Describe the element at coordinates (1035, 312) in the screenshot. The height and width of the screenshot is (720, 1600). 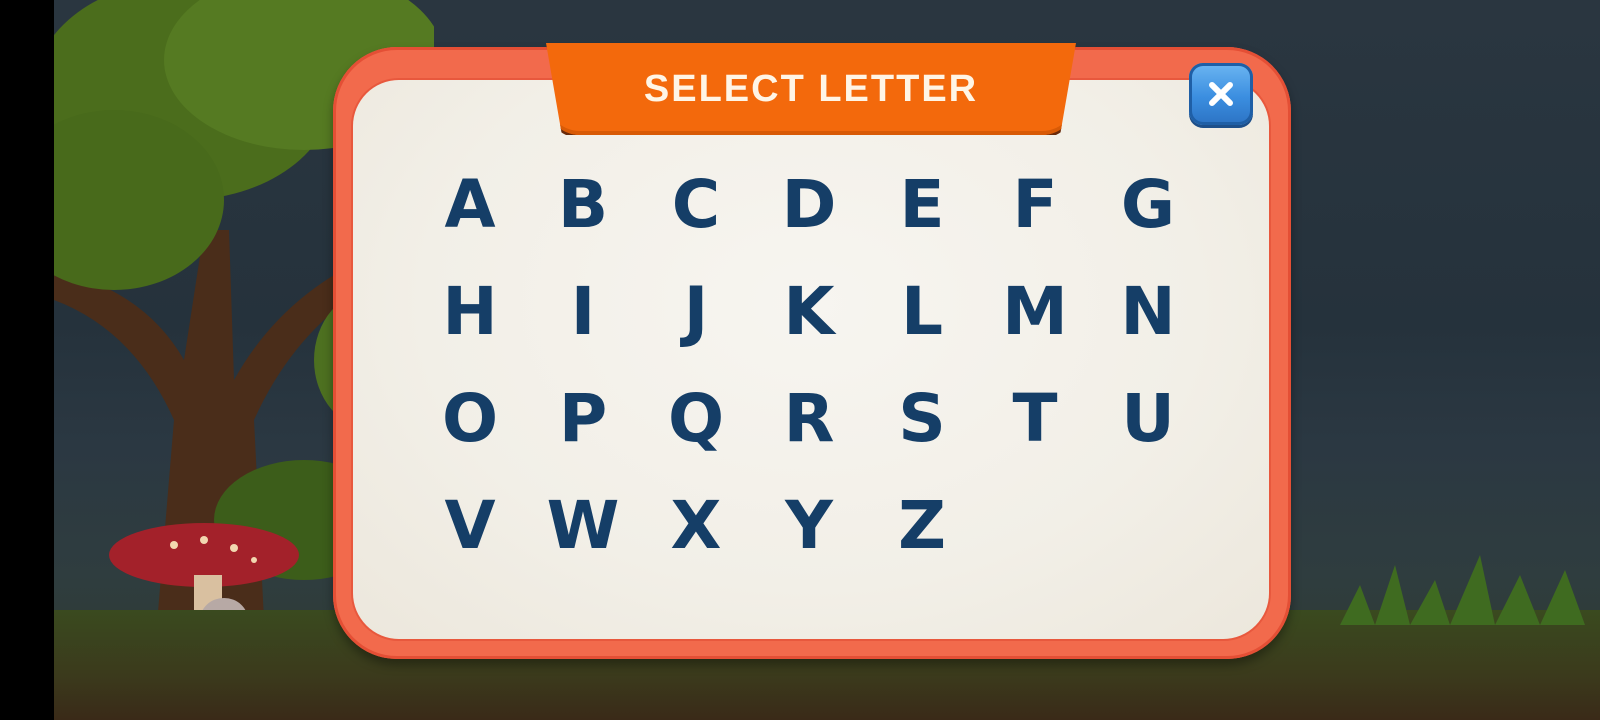
I see `letter-m-button: M` at that location.